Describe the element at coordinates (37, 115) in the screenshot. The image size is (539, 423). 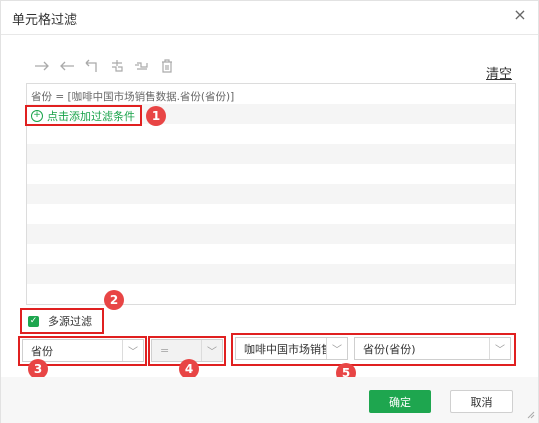
I see `add-circle-icon: +` at that location.